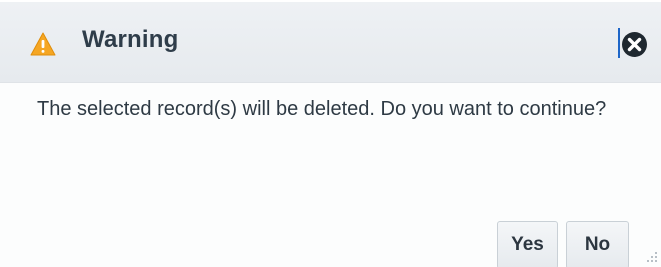  Describe the element at coordinates (597, 244) in the screenshot. I see `no-button: No` at that location.